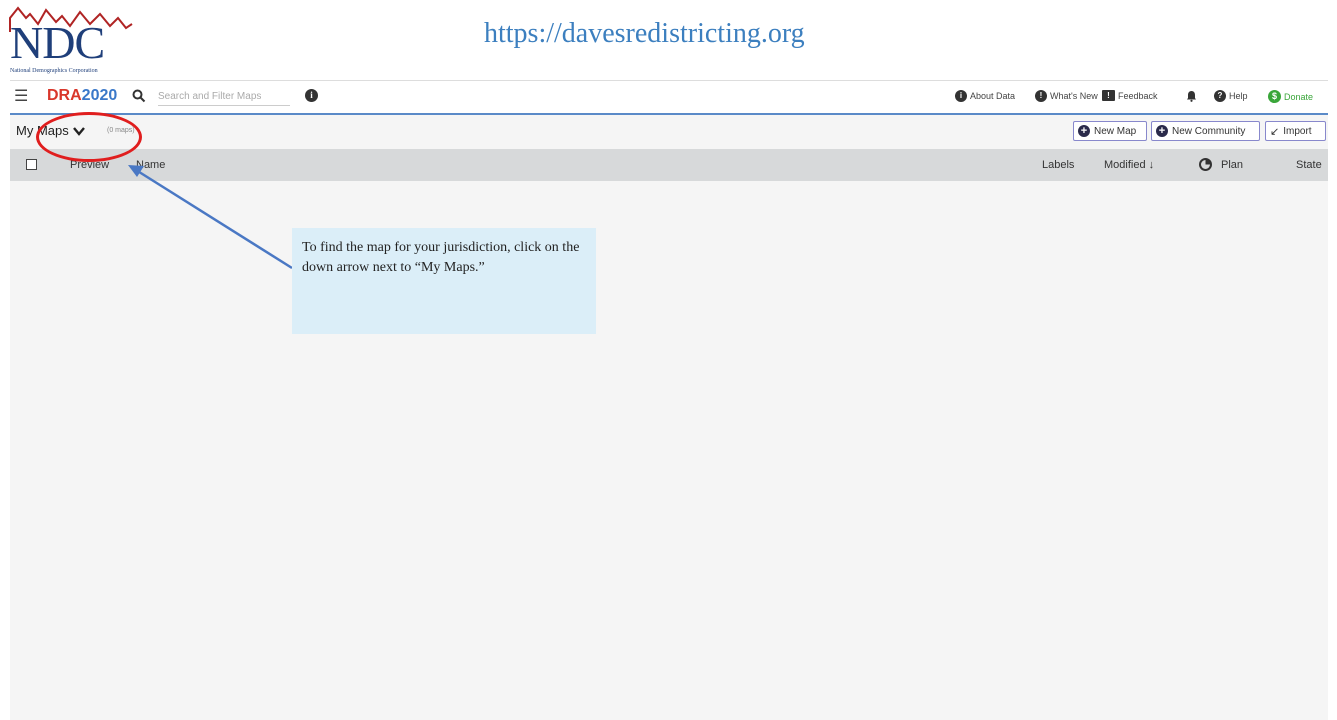  Describe the element at coordinates (99, 95) in the screenshot. I see `dra-logo-year: 2020` at that location.